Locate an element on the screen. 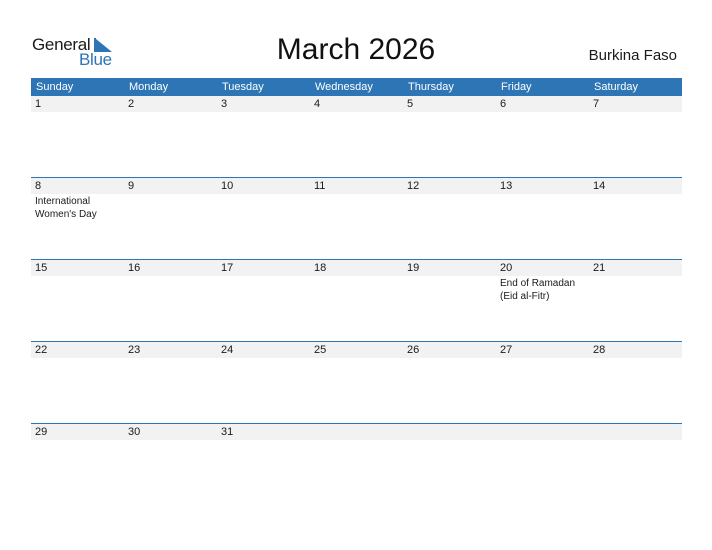 The width and height of the screenshot is (712, 550). date-strip: 22 23 24 25 26 27 28 is located at coordinates (356, 350).